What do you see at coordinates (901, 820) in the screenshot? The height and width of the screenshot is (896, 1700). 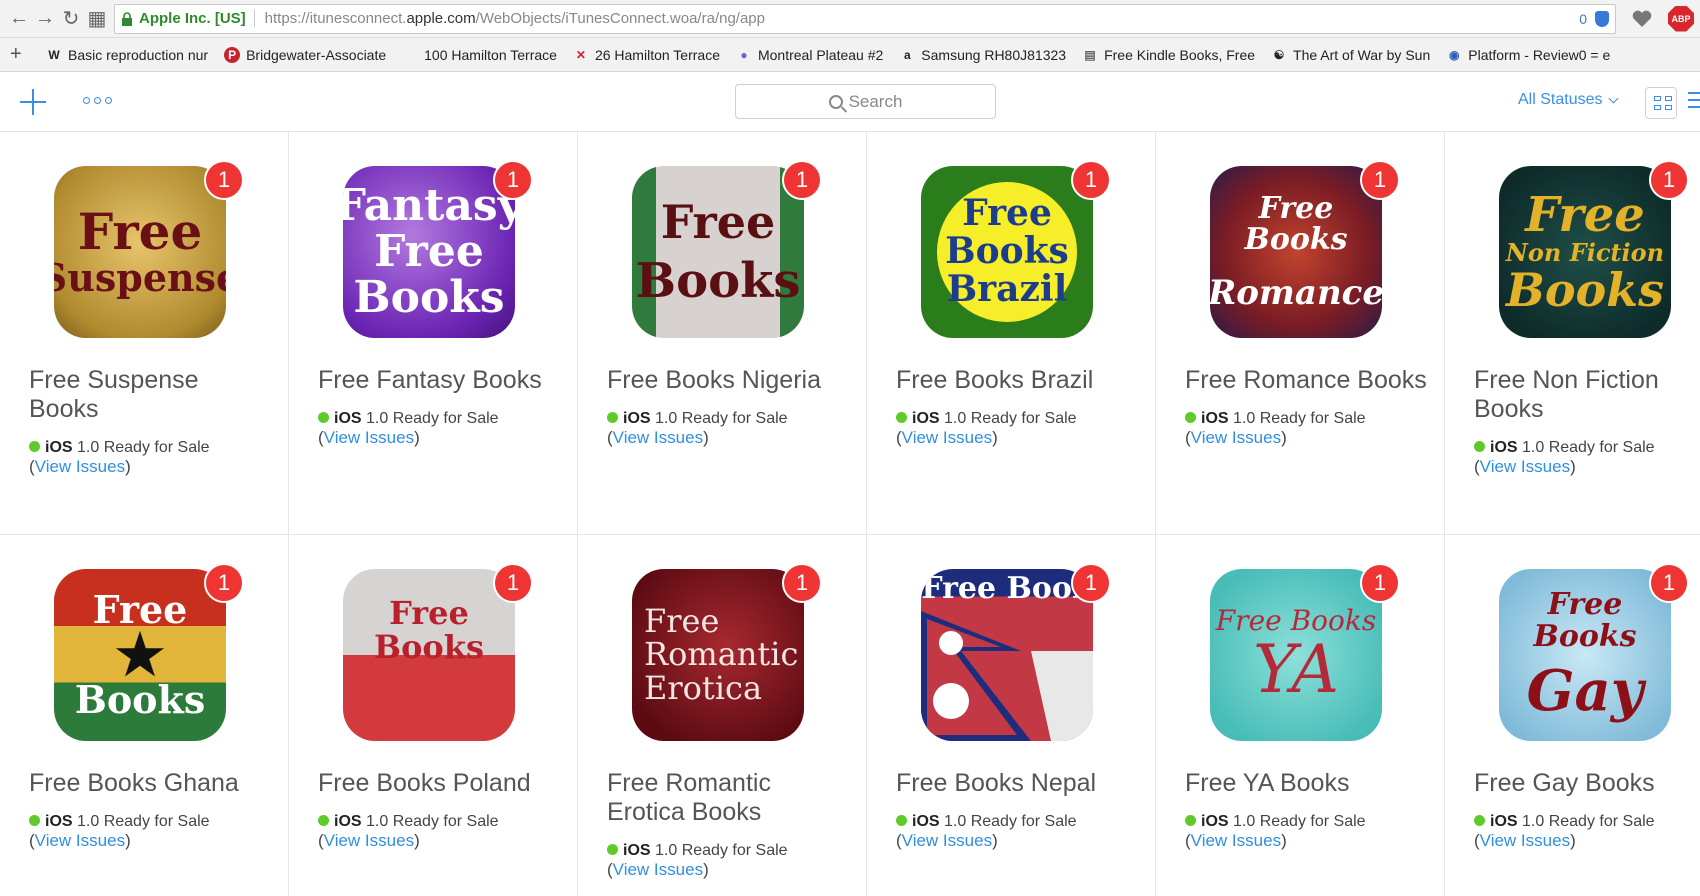 I see `status-dot-icon` at bounding box center [901, 820].